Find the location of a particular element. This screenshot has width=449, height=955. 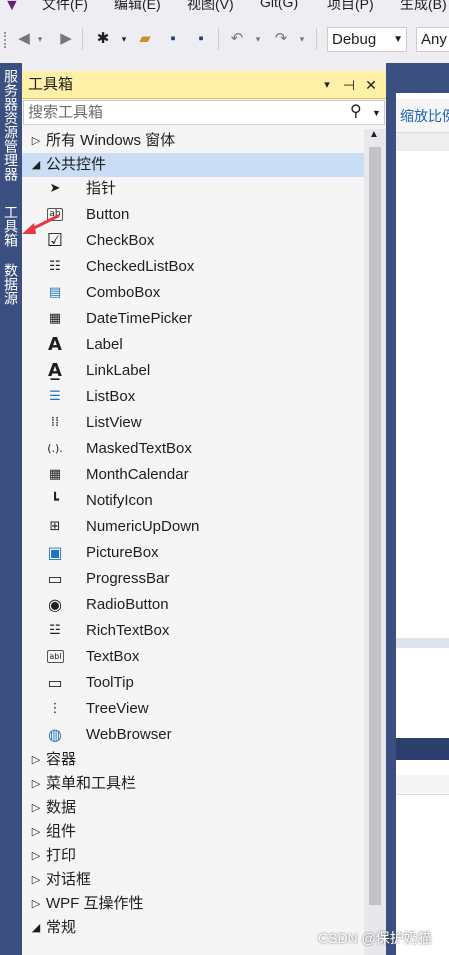

search-icon: ⚲ is located at coordinates (356, 112).